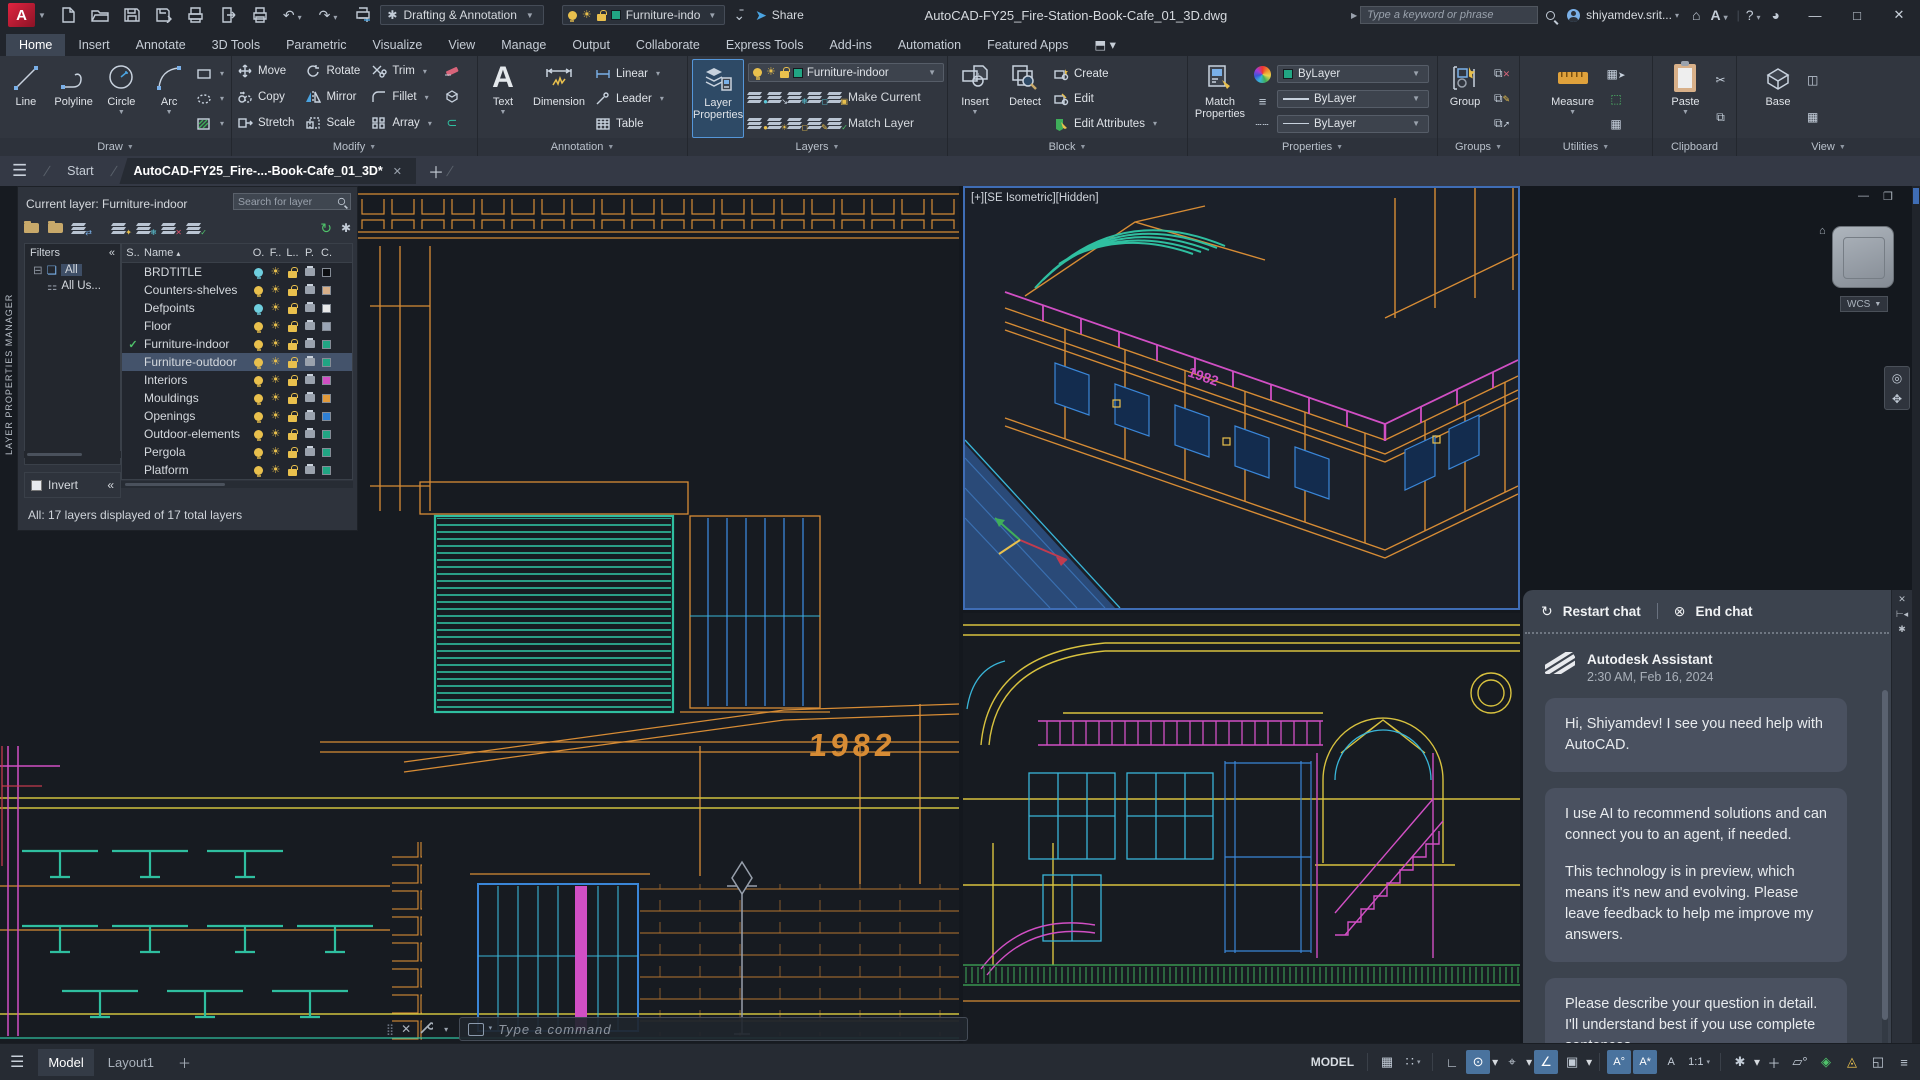 This screenshot has height=1080, width=1920. What do you see at coordinates (398, 45) in the screenshot?
I see `ribbon-tab-visualize: Visualize` at bounding box center [398, 45].